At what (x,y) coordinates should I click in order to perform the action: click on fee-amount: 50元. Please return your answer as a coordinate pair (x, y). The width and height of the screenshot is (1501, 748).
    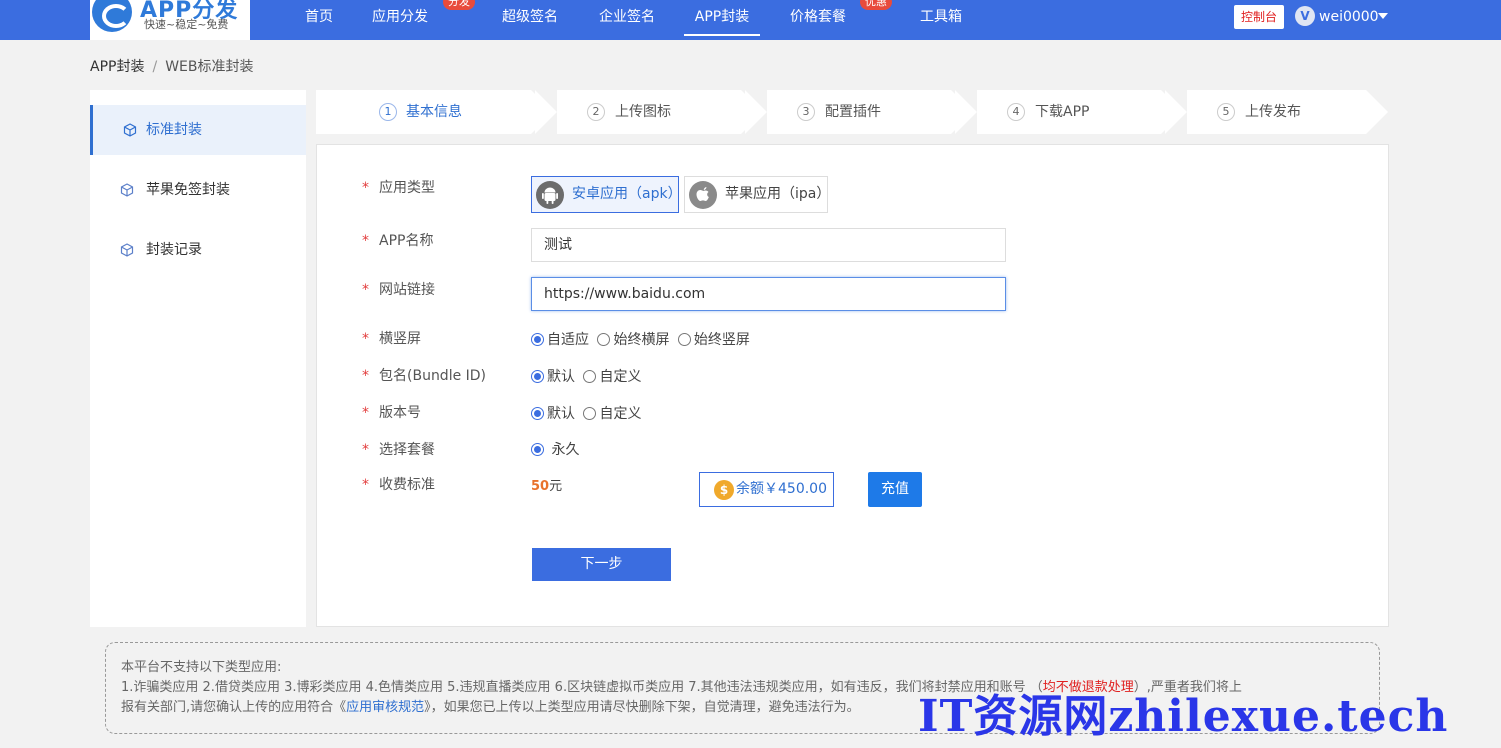
    Looking at the image, I should click on (546, 484).